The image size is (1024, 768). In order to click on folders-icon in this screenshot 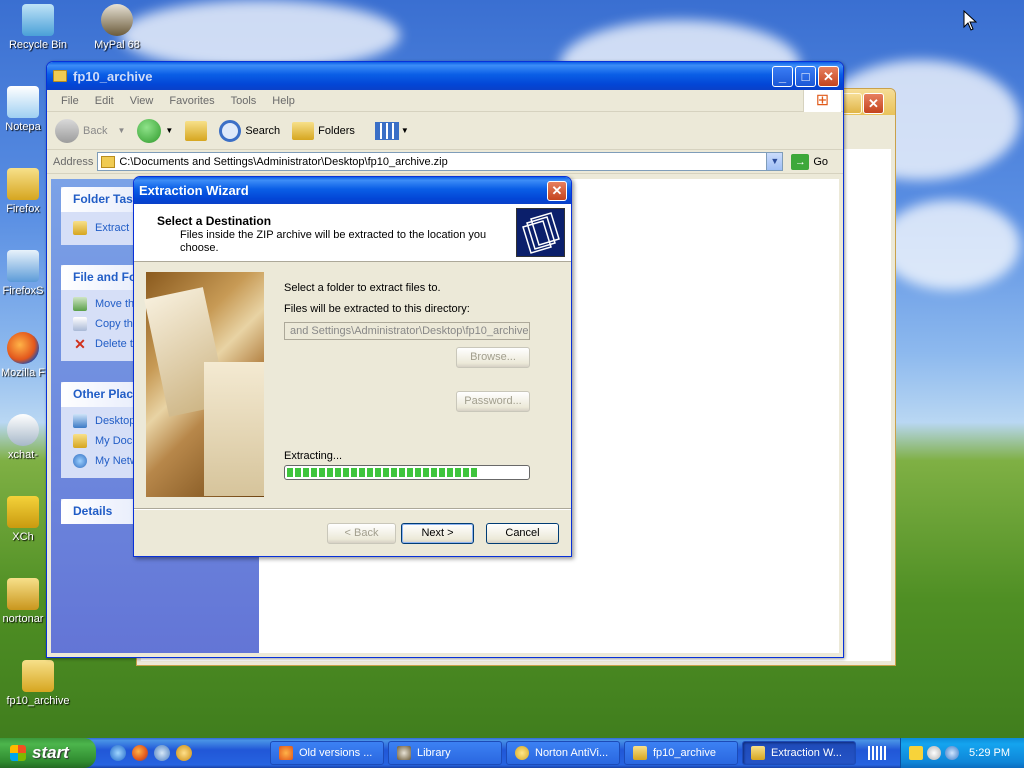, I will do `click(303, 130)`.